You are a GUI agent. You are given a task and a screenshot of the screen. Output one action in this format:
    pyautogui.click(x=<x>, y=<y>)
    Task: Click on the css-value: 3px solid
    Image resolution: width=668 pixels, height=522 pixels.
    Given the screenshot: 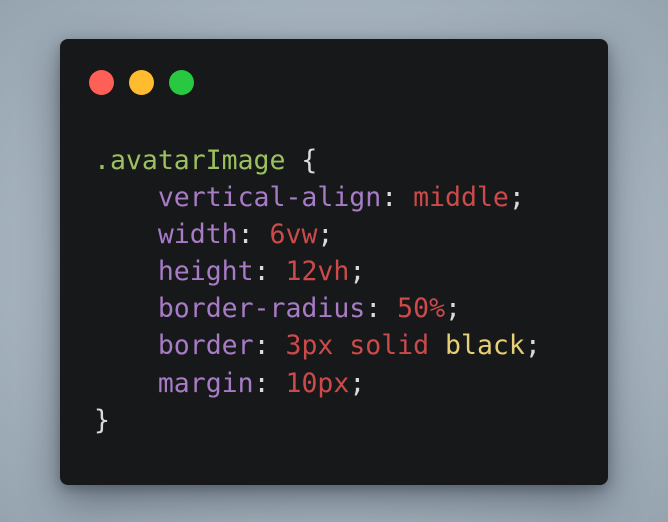 What is the action you would take?
    pyautogui.click(x=357, y=346)
    